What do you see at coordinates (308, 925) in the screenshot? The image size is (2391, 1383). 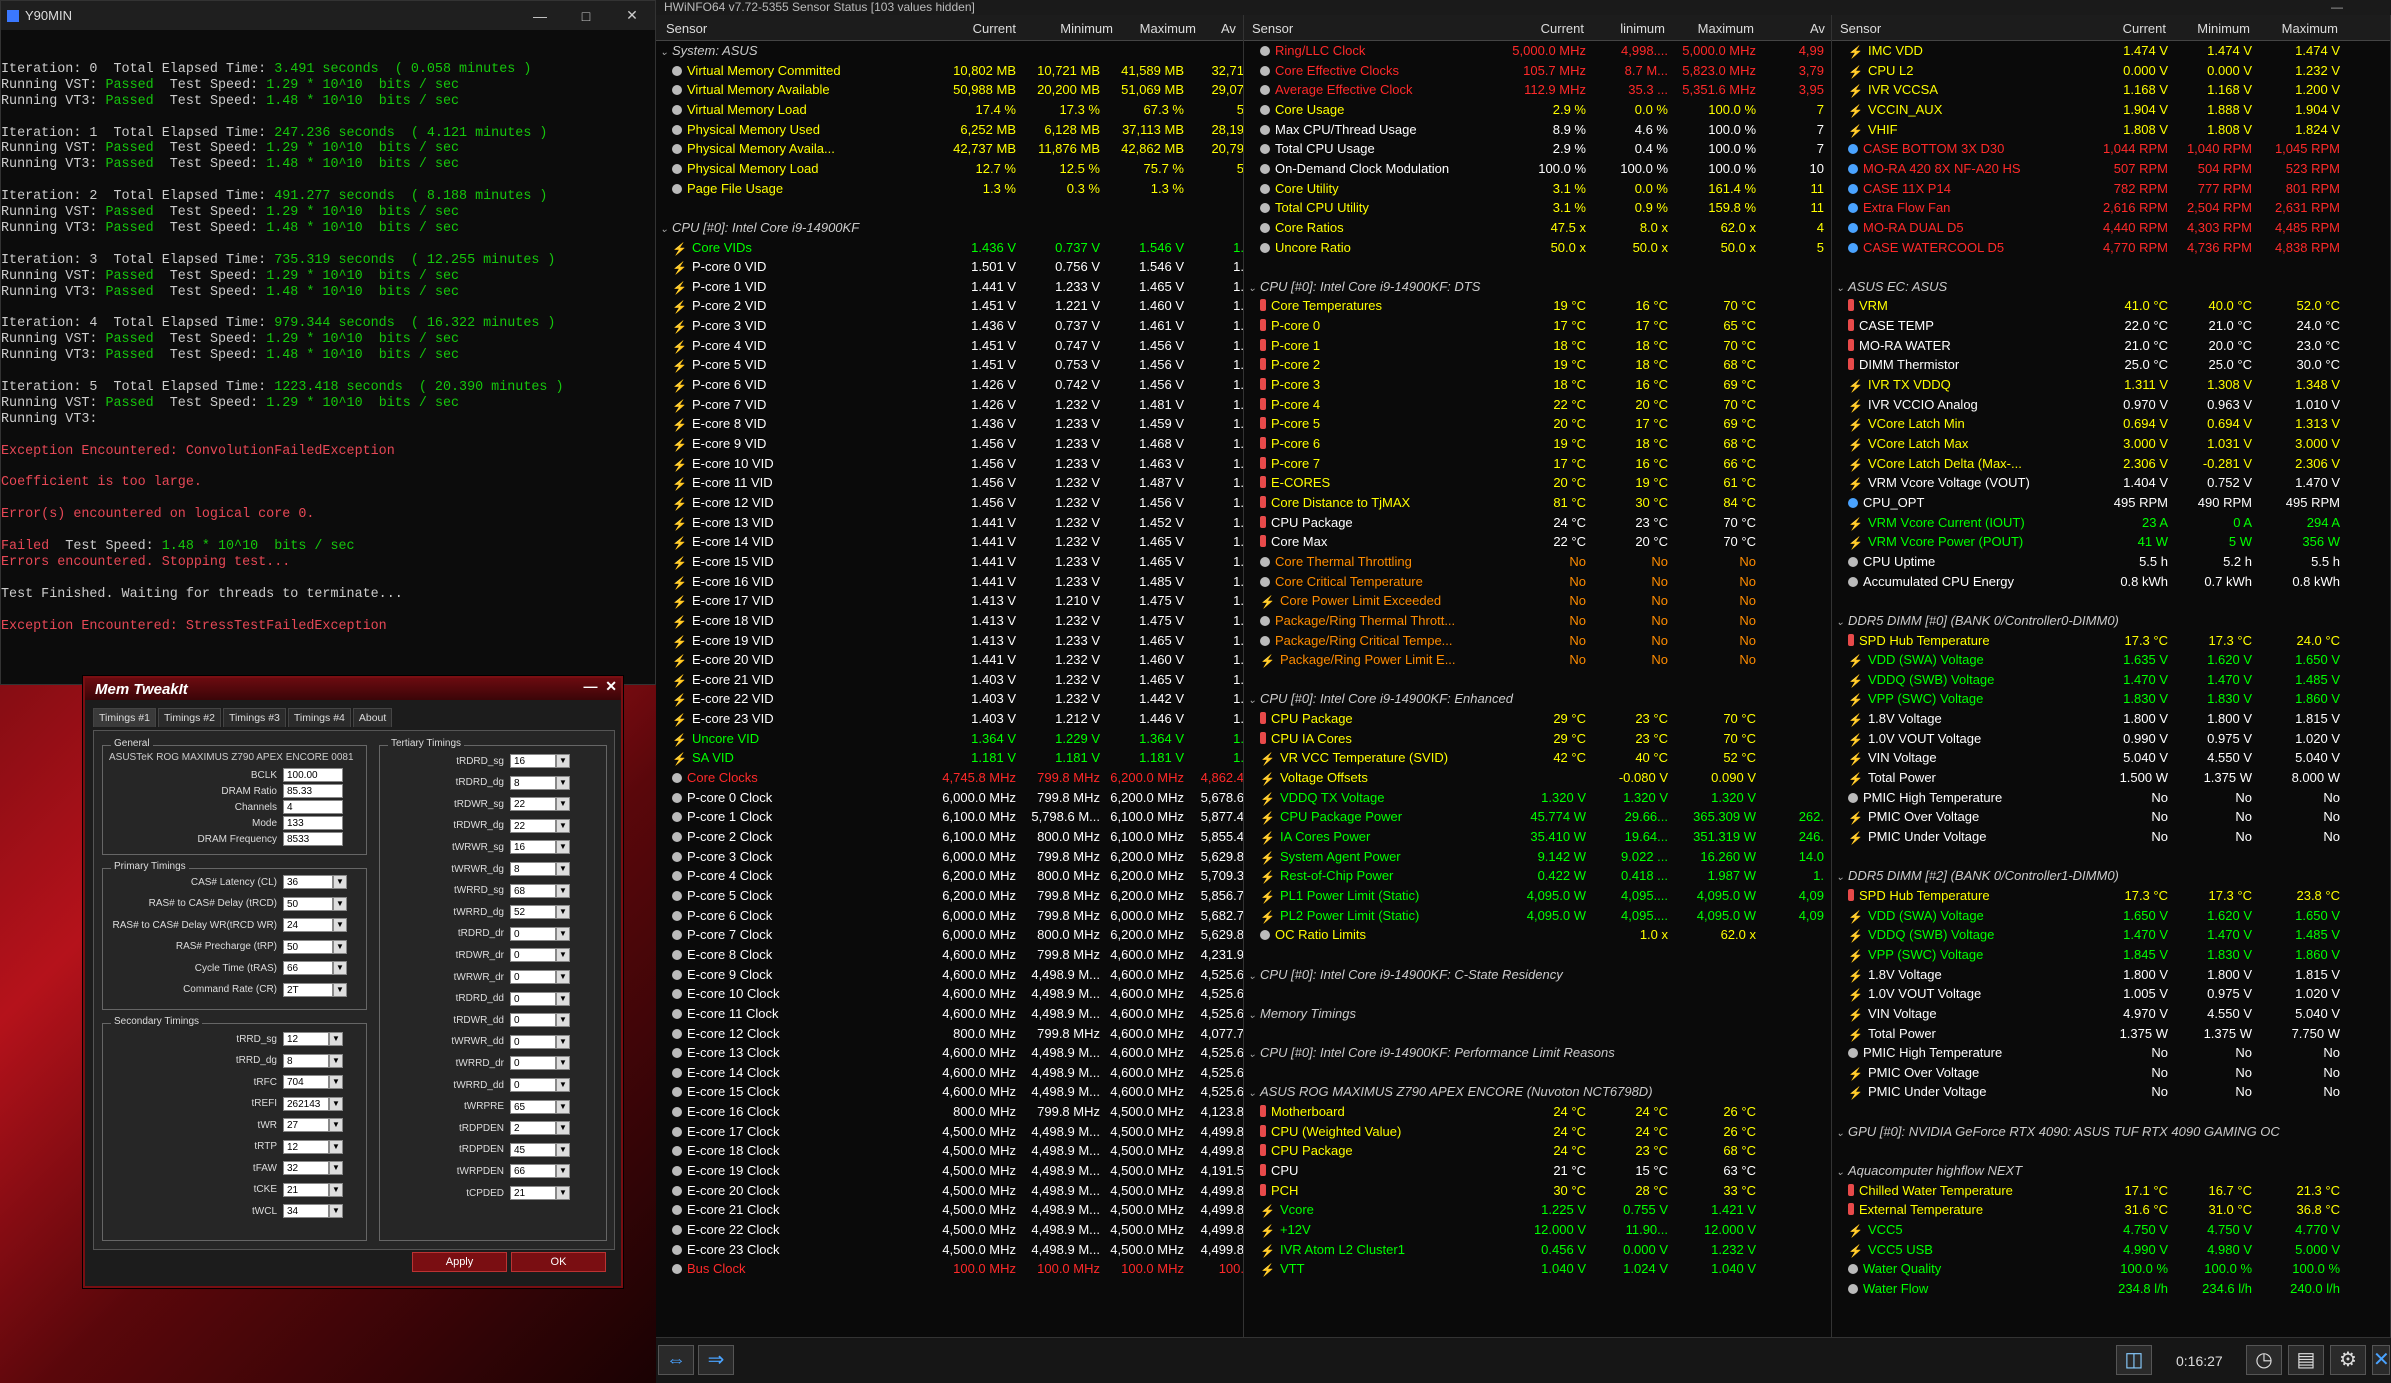 I see `timing-value-field: 24` at bounding box center [308, 925].